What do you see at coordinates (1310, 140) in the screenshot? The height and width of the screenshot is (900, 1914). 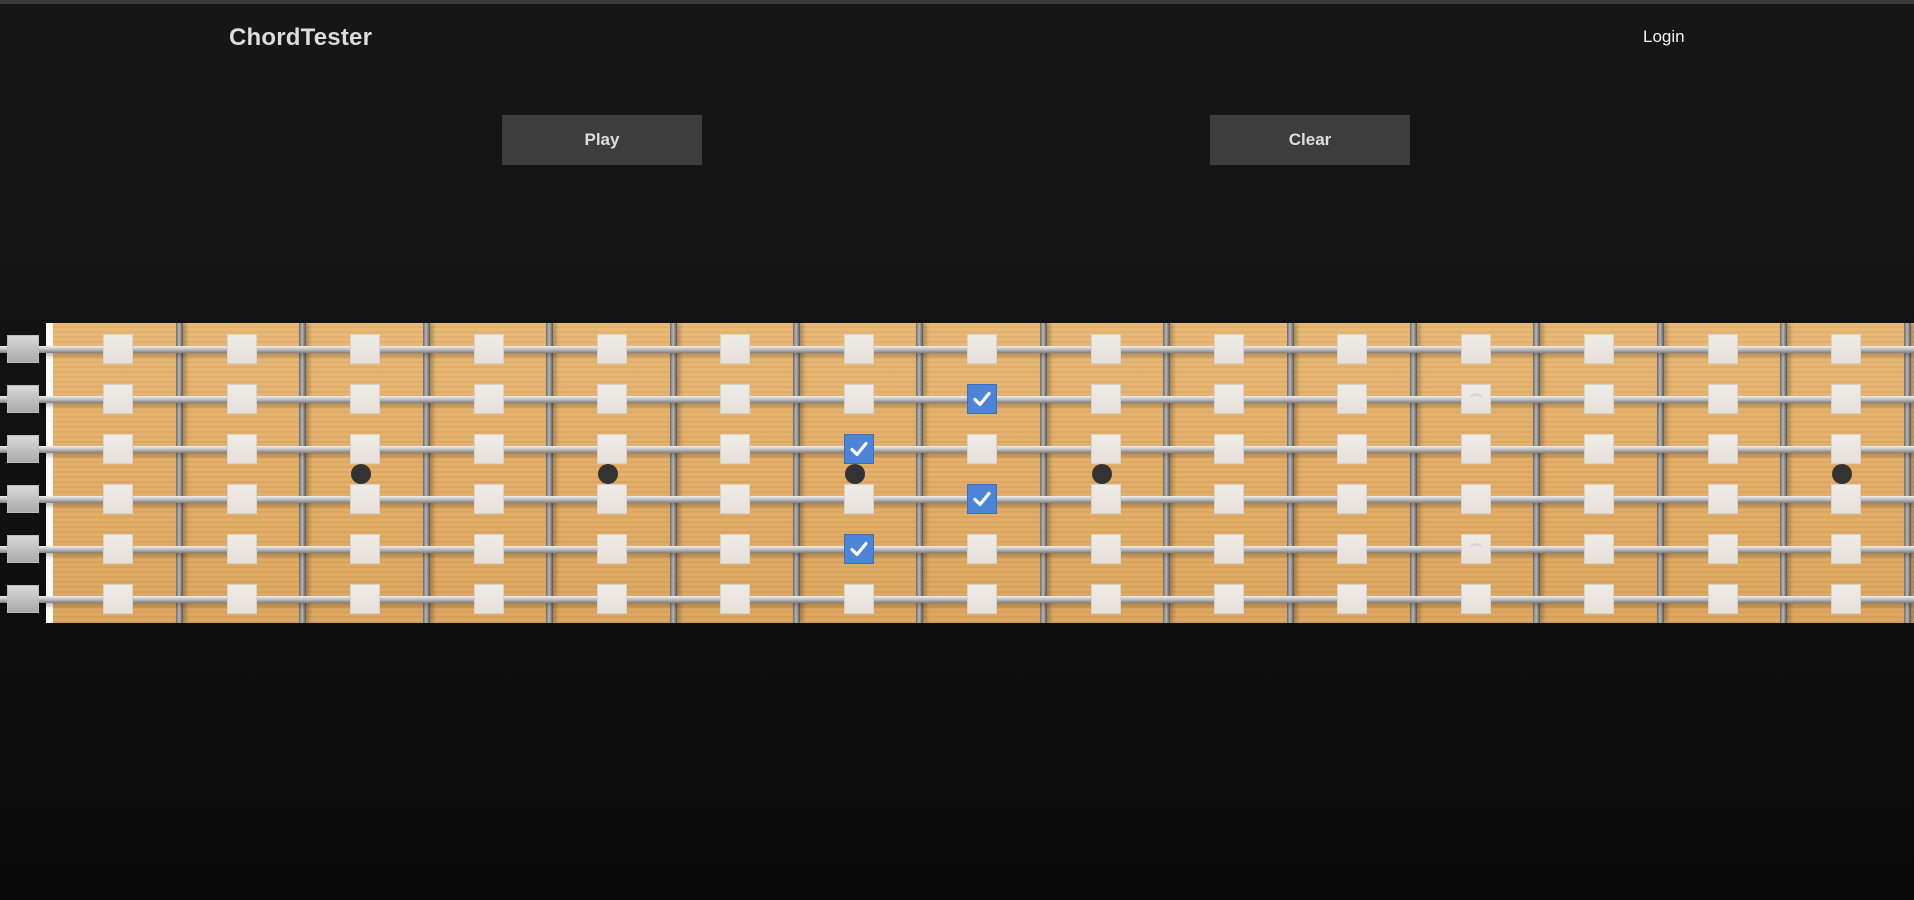 I see `clear-button: Clear` at bounding box center [1310, 140].